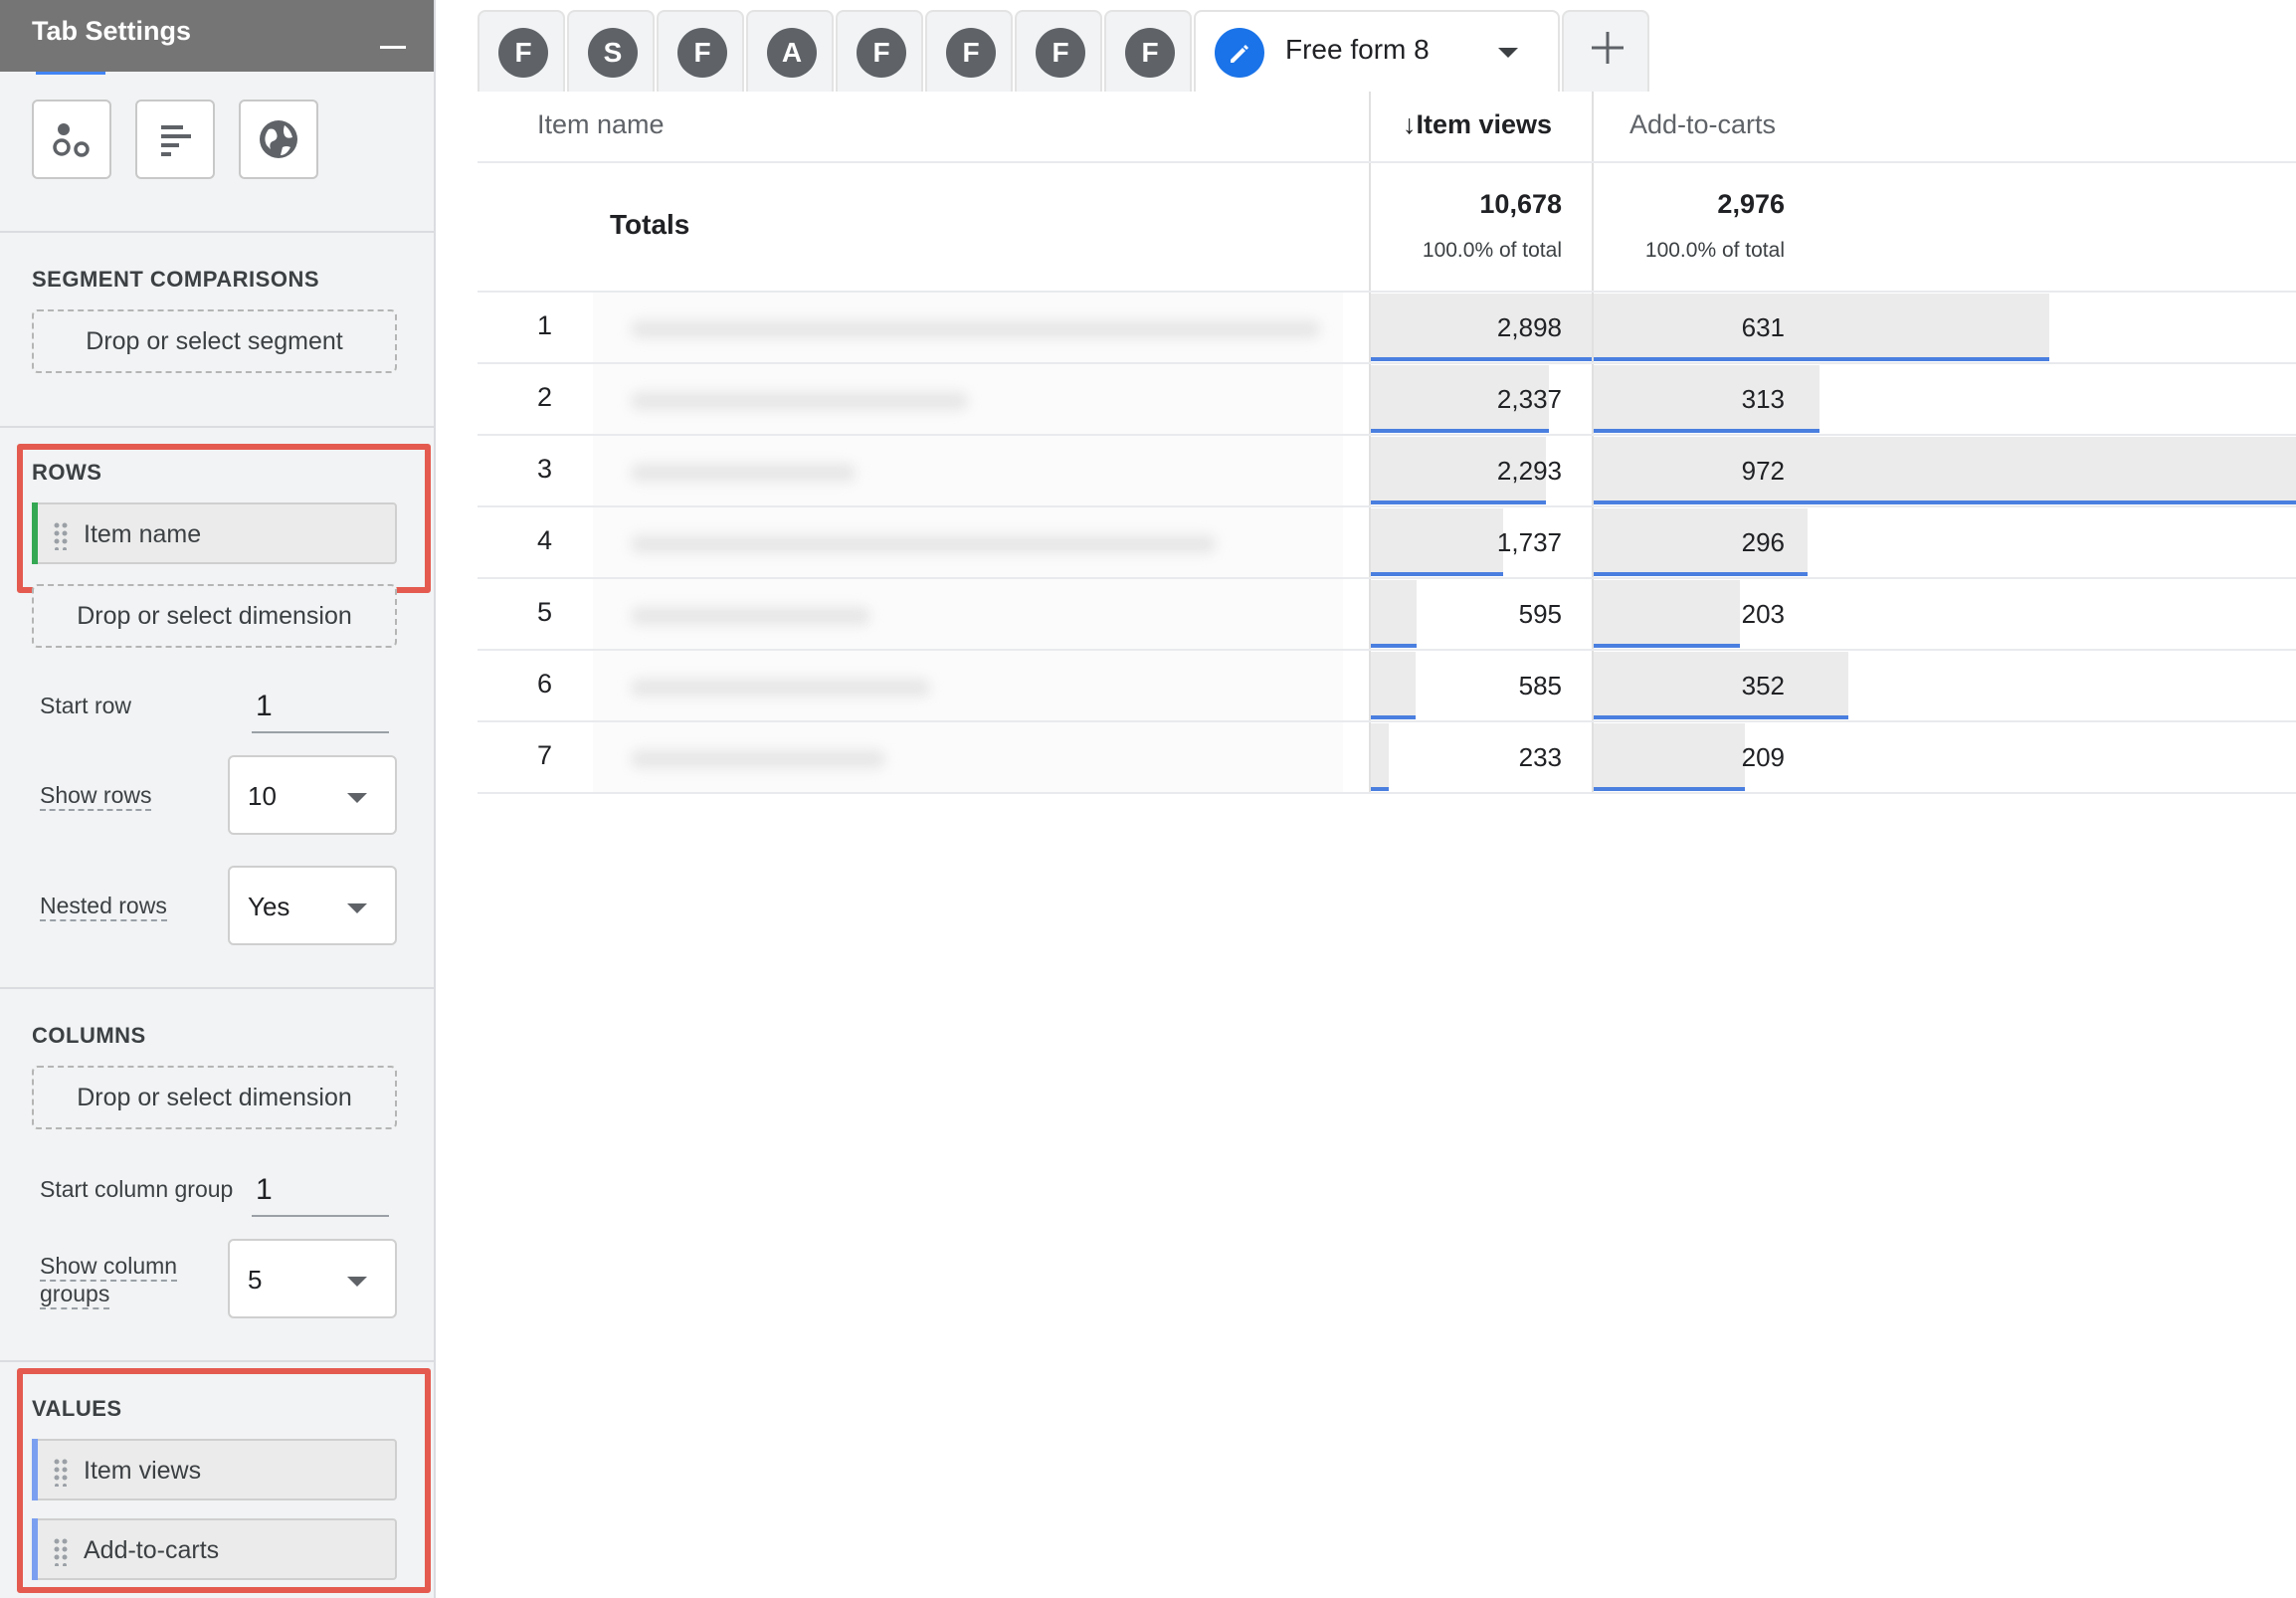 The width and height of the screenshot is (2296, 1598). I want to click on row-divider, so click(1387, 793).